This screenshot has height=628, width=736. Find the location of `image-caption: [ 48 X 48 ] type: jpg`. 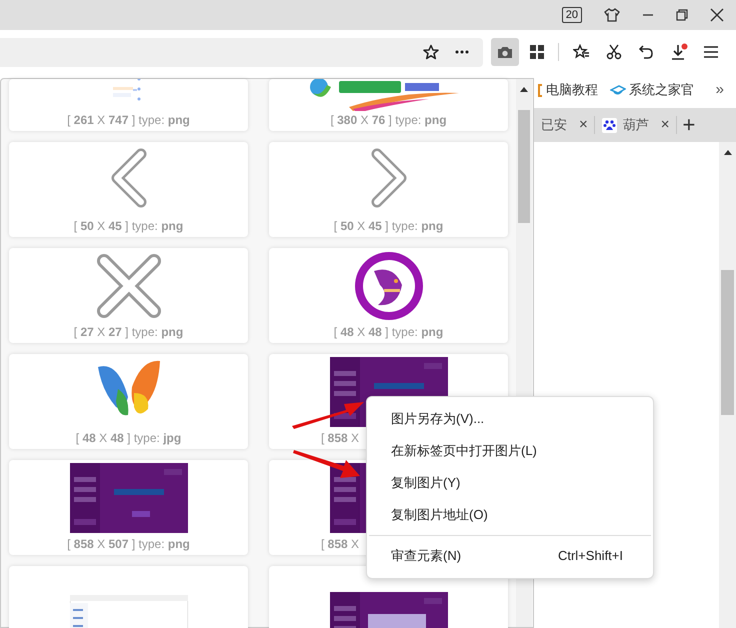

image-caption: [ 48 X 48 ] type: jpg is located at coordinates (129, 438).